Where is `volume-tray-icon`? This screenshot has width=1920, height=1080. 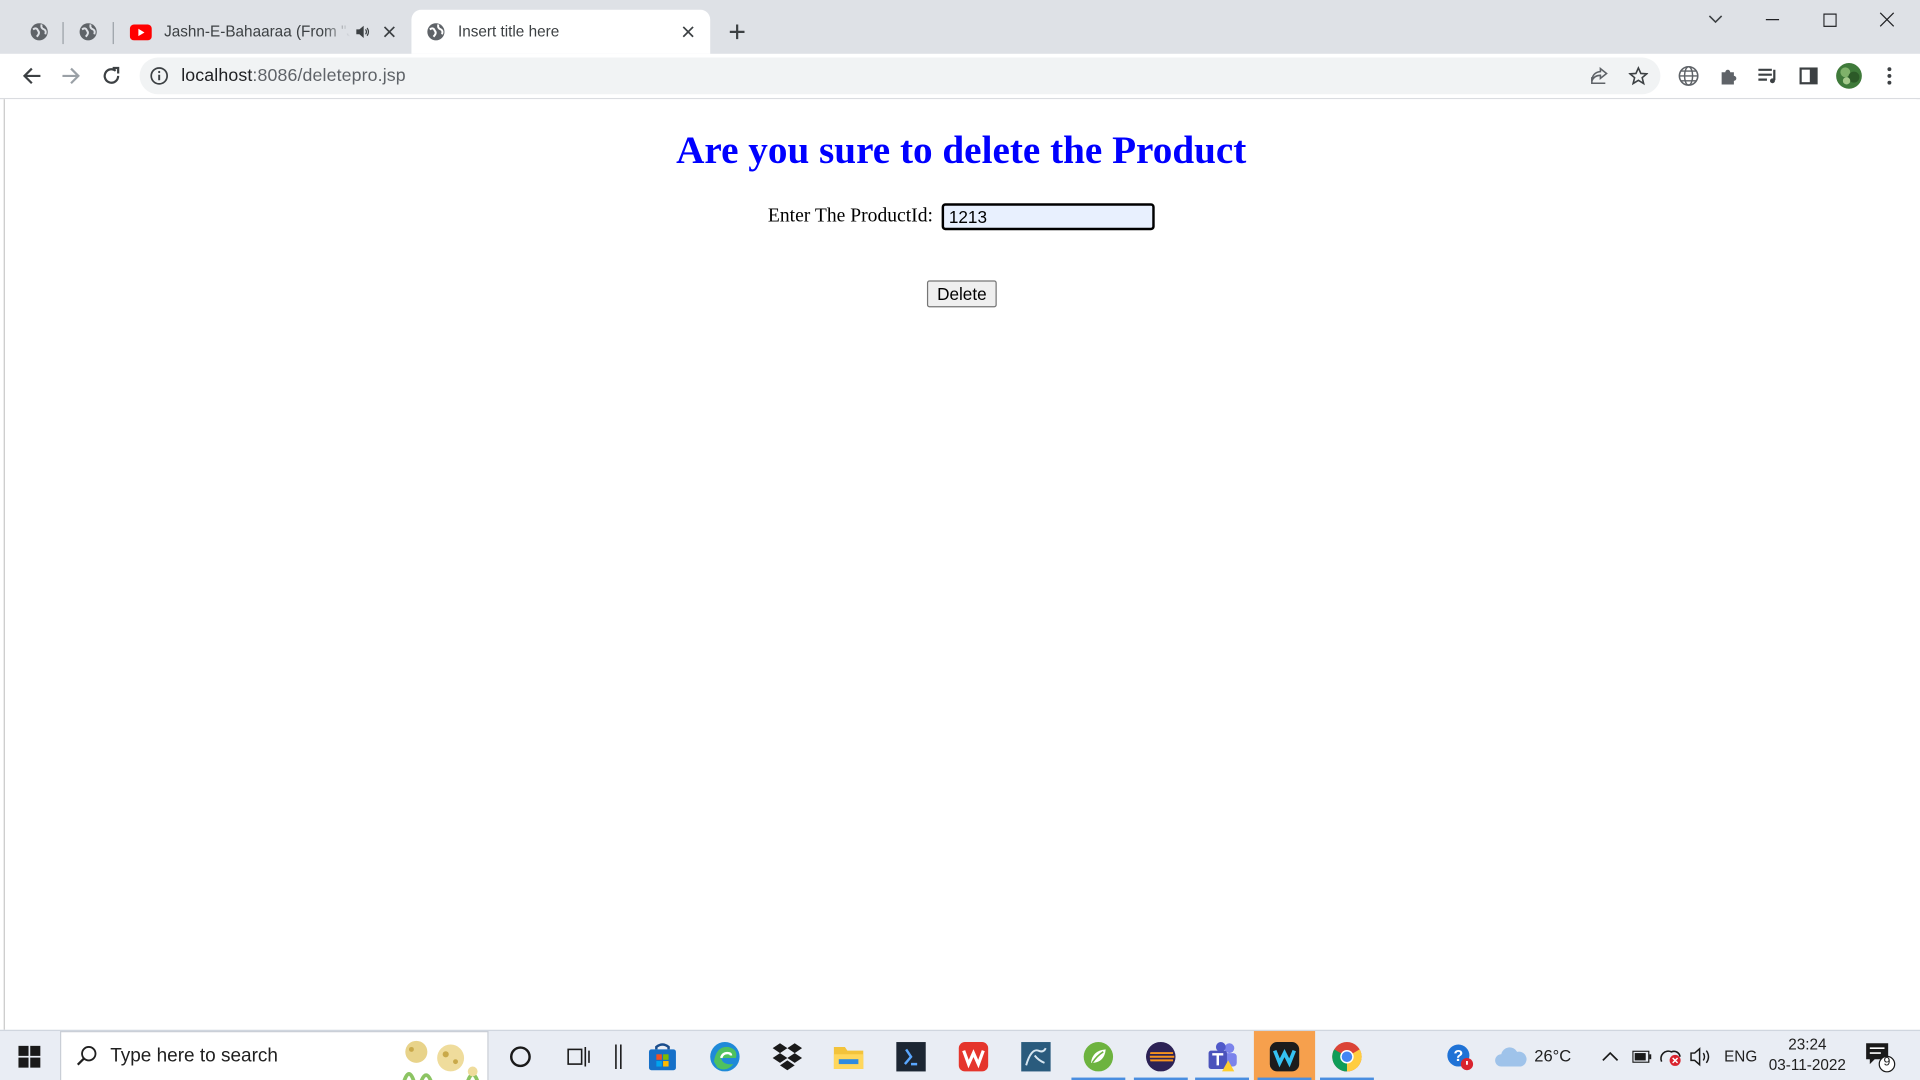
volume-tray-icon is located at coordinates (1701, 1055).